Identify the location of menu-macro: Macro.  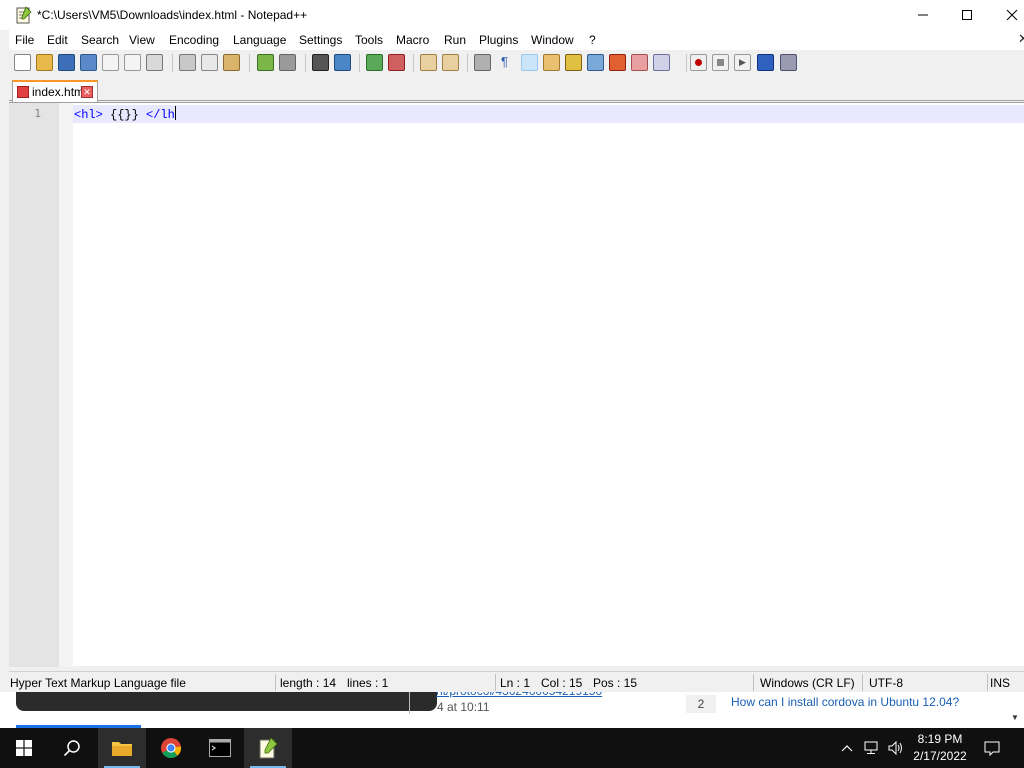
(412, 40).